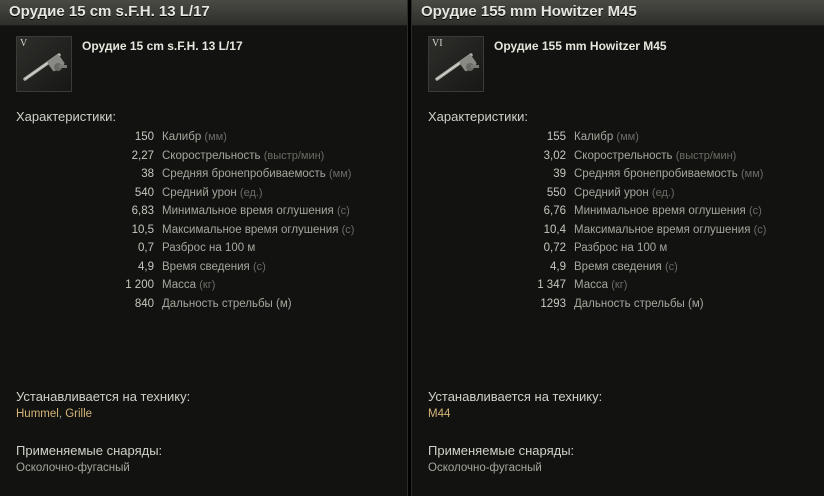  What do you see at coordinates (258, 230) in the screenshot?
I see `stat-label-wrap: Максимальное время оглушения (с)` at bounding box center [258, 230].